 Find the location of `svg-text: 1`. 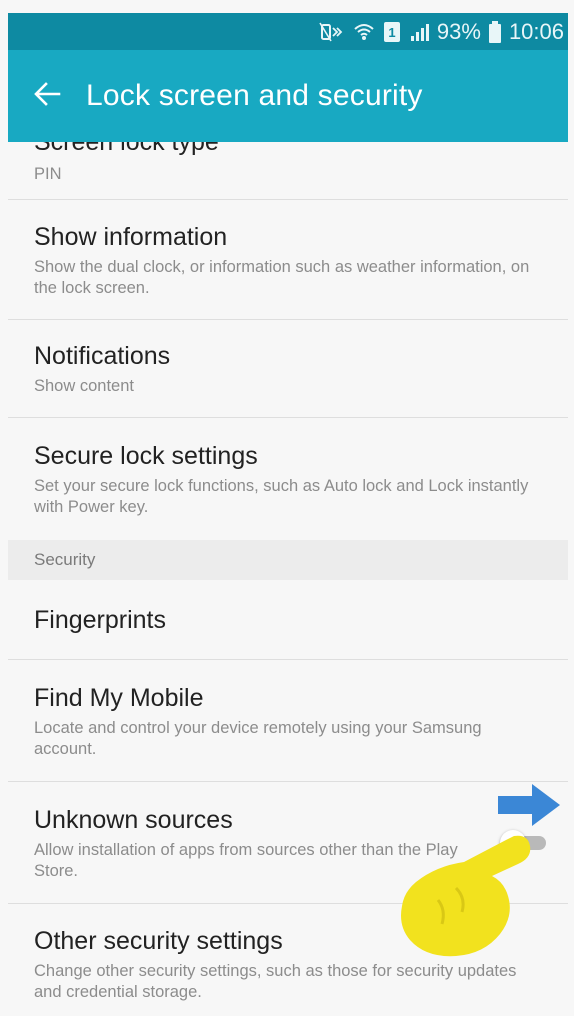

svg-text: 1 is located at coordinates (391, 32).